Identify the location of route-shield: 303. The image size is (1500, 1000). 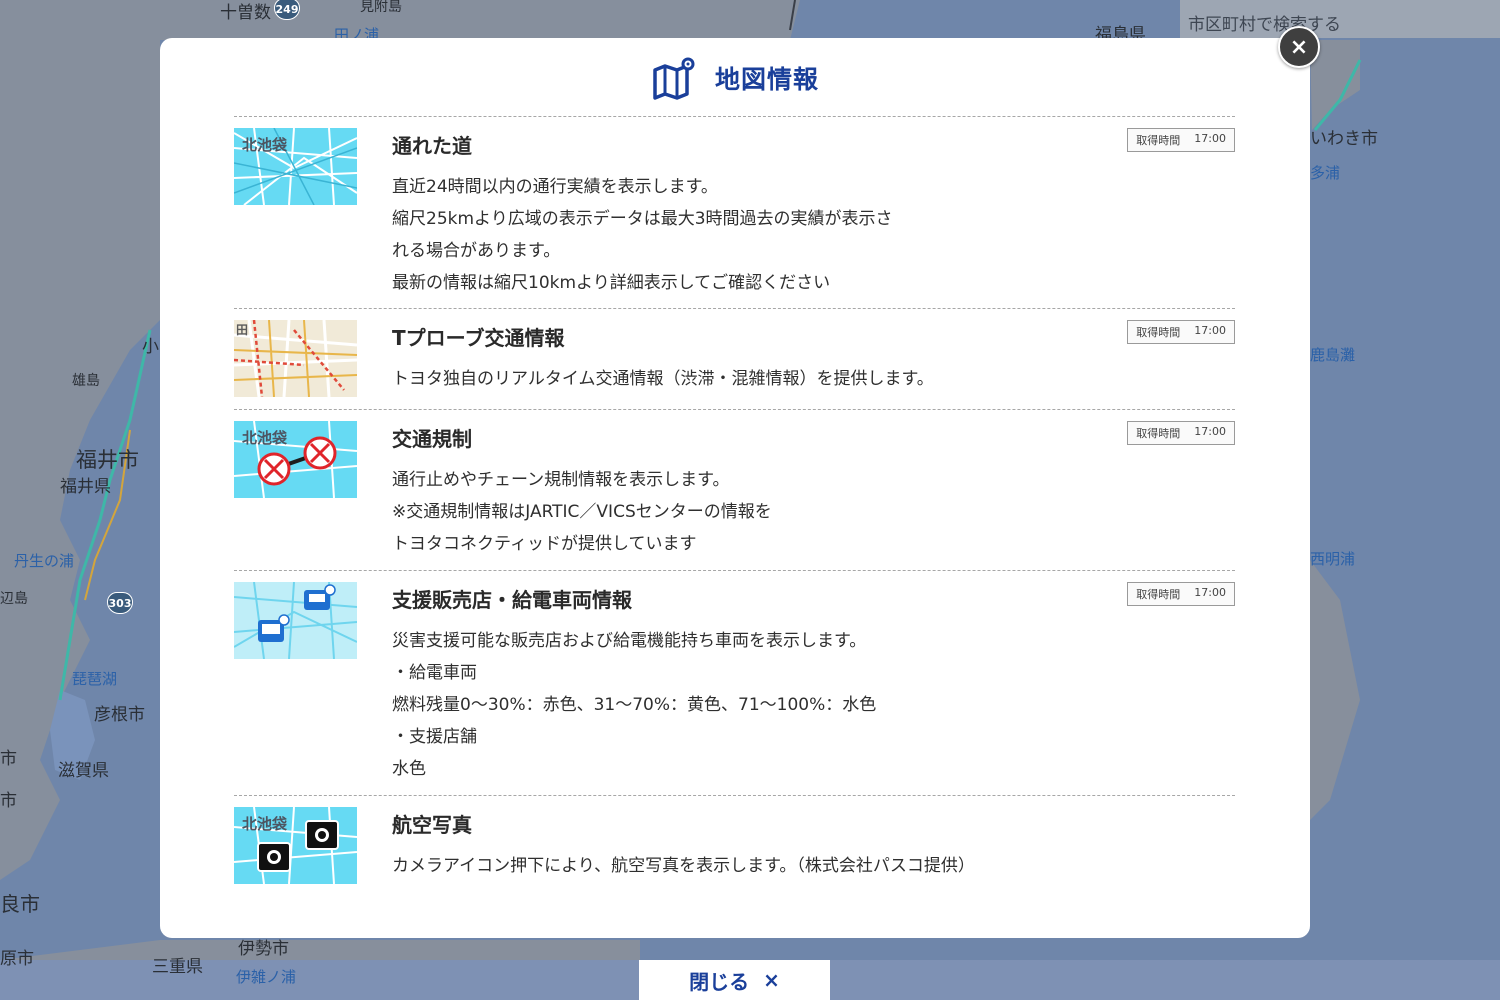
(120, 603).